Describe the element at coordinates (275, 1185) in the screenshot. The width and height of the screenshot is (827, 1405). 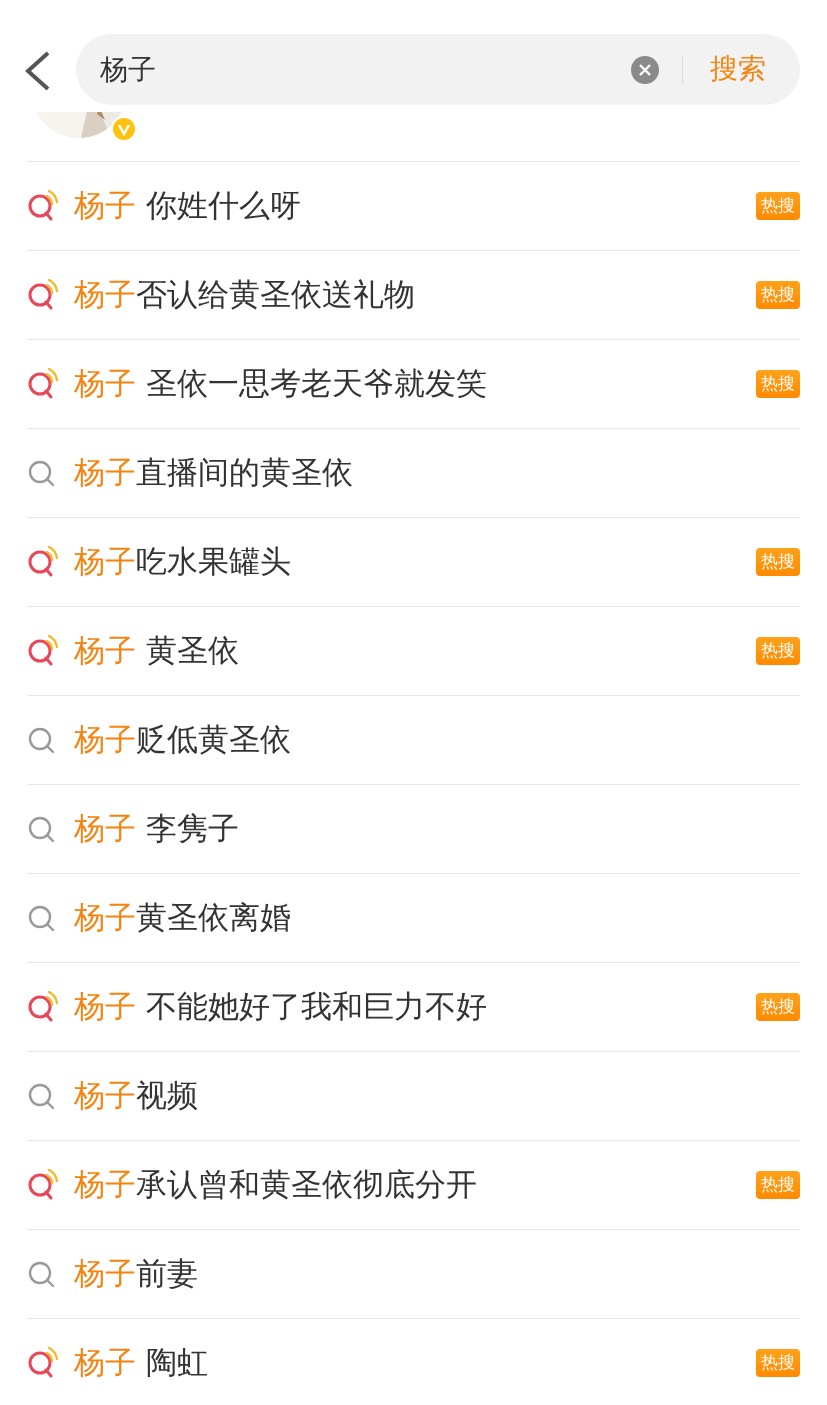
I see `suggestion-link: 杨子承认曾和黄圣依彻底分开` at that location.